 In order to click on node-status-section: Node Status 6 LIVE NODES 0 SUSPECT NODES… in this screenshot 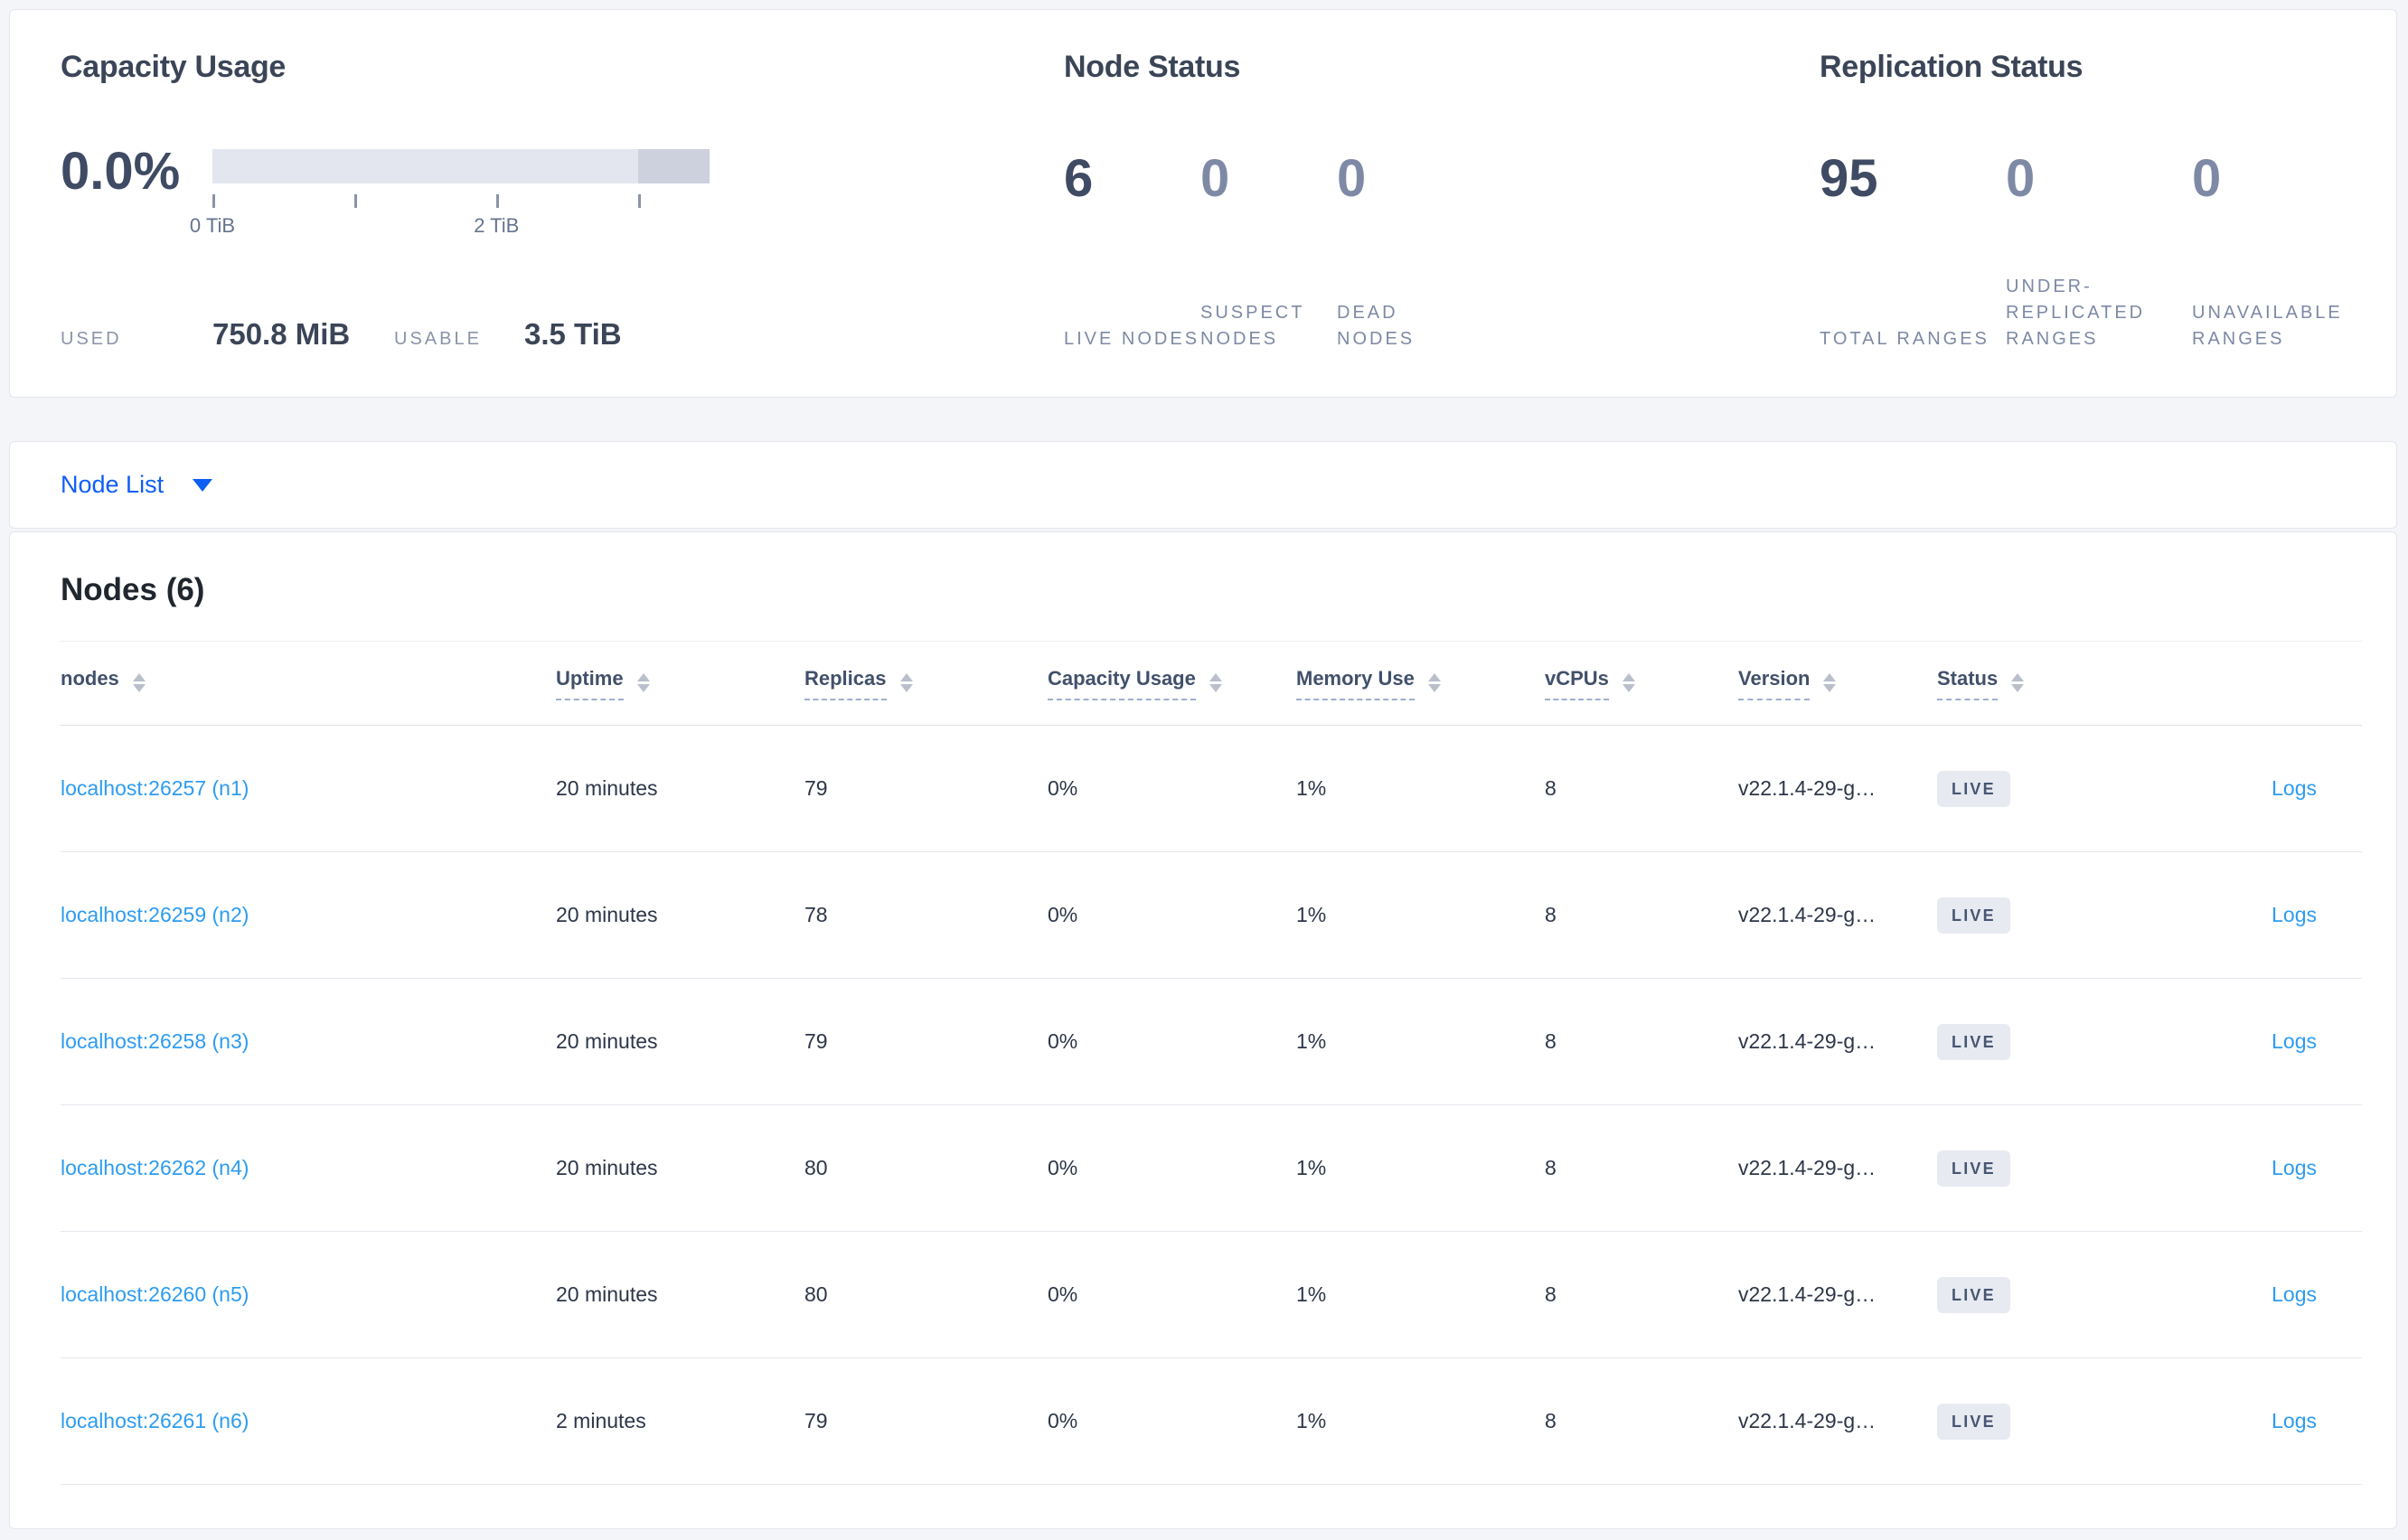, I will do `click(1430, 203)`.